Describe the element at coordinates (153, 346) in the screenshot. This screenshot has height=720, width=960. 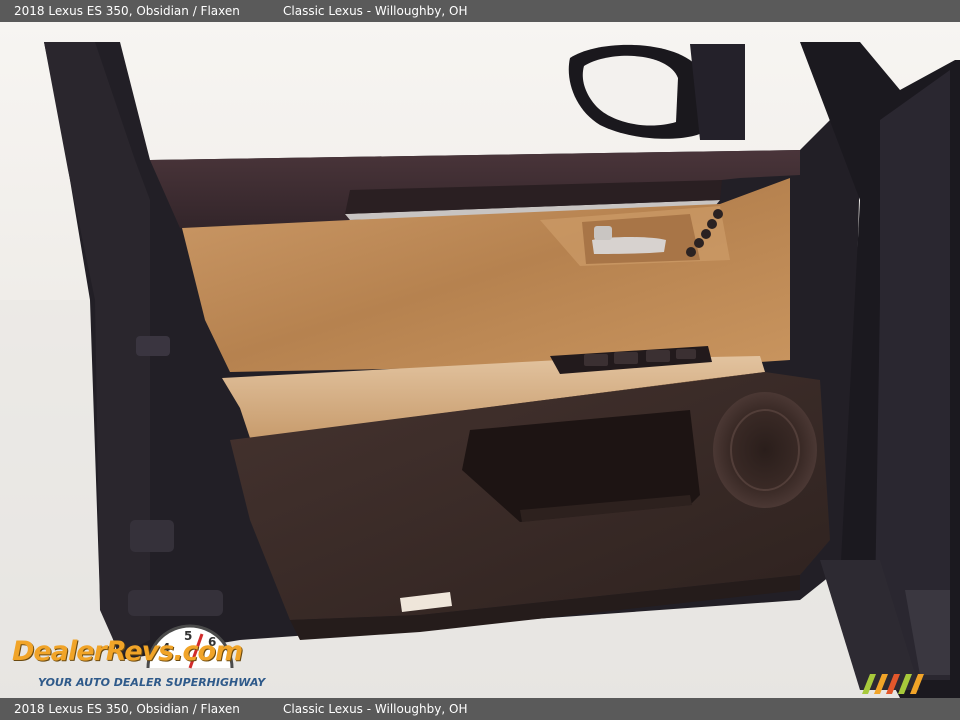
I see `door-lock-latch` at that location.